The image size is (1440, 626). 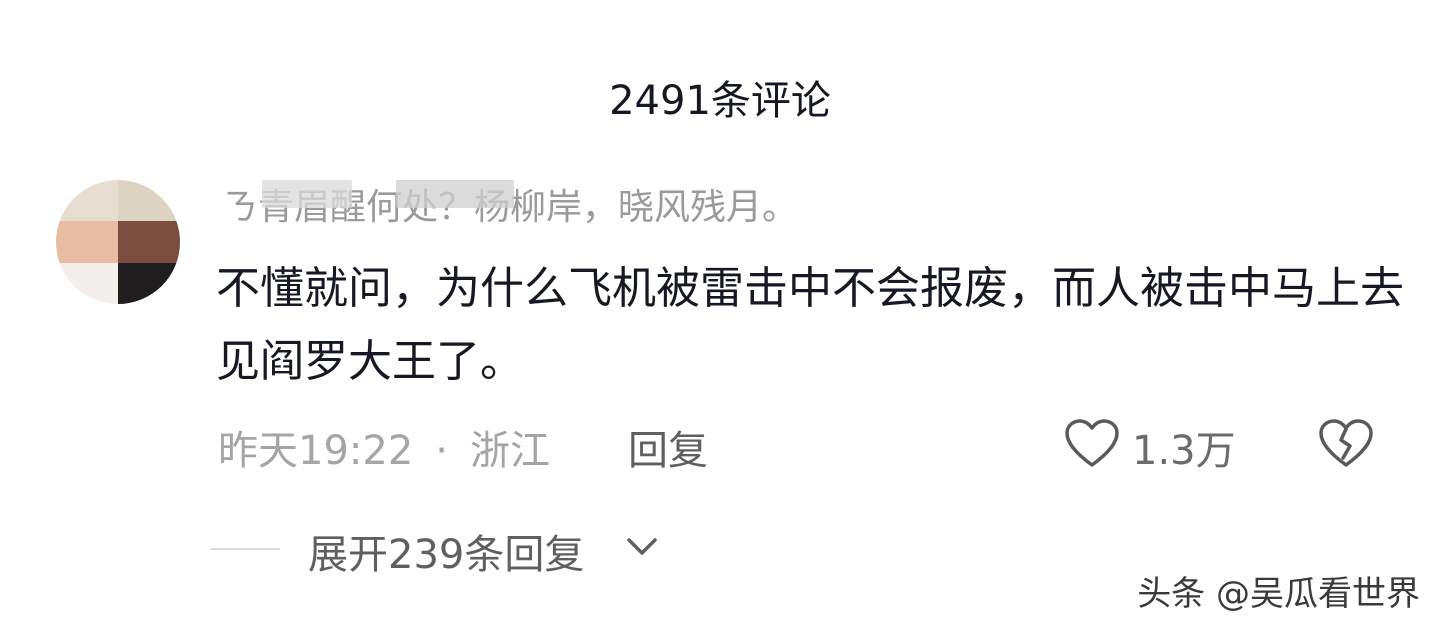 I want to click on comment-location: 浙江, so click(x=510, y=451).